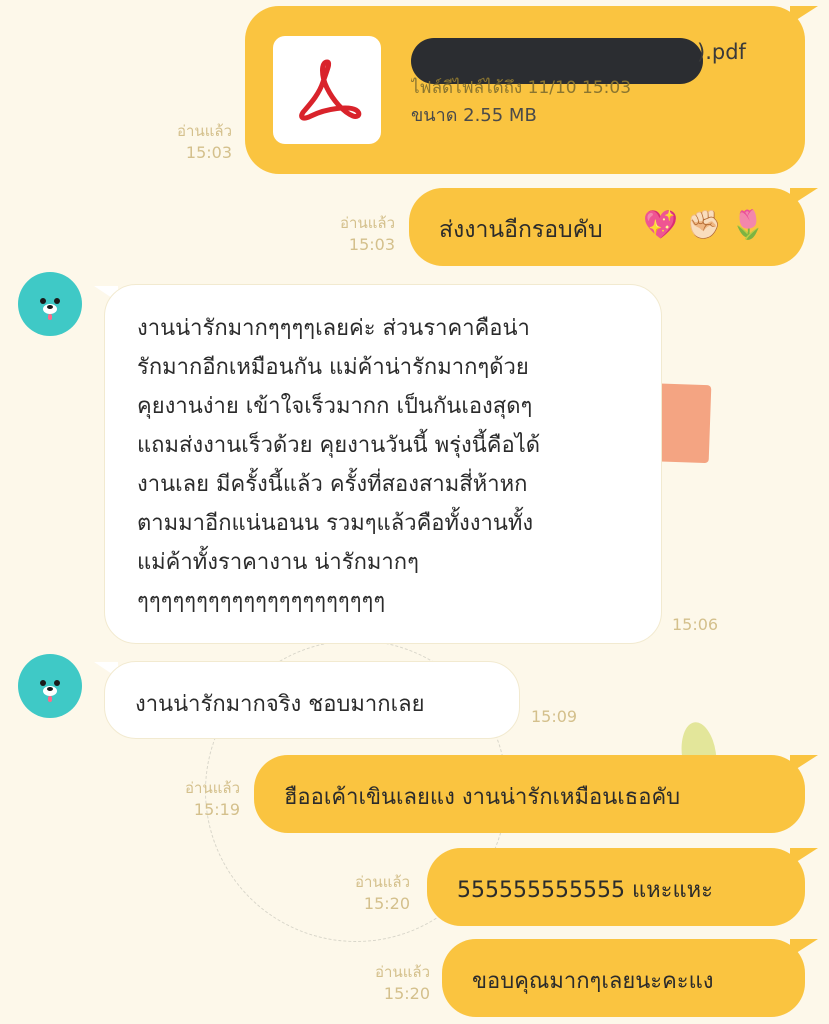 This screenshot has height=1024, width=829. What do you see at coordinates (721, 52) in the screenshot?
I see `file-name-suffix: ).pdf` at bounding box center [721, 52].